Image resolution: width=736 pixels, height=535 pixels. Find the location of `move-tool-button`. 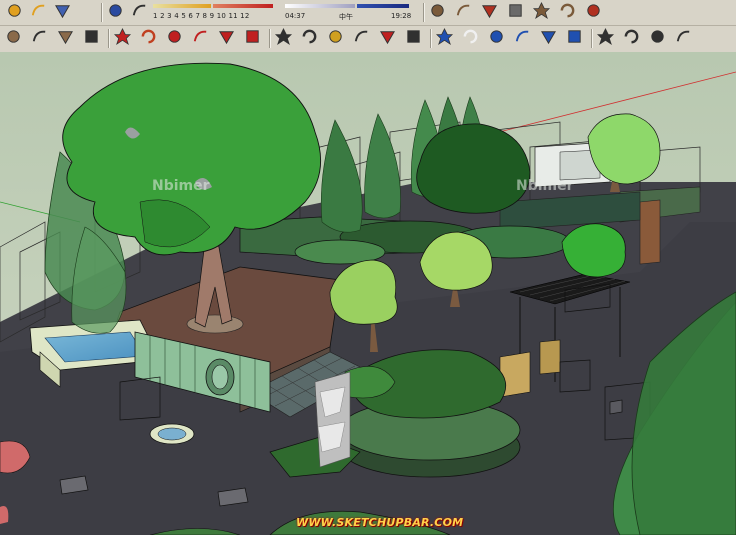

move-tool-button is located at coordinates (122, 38).